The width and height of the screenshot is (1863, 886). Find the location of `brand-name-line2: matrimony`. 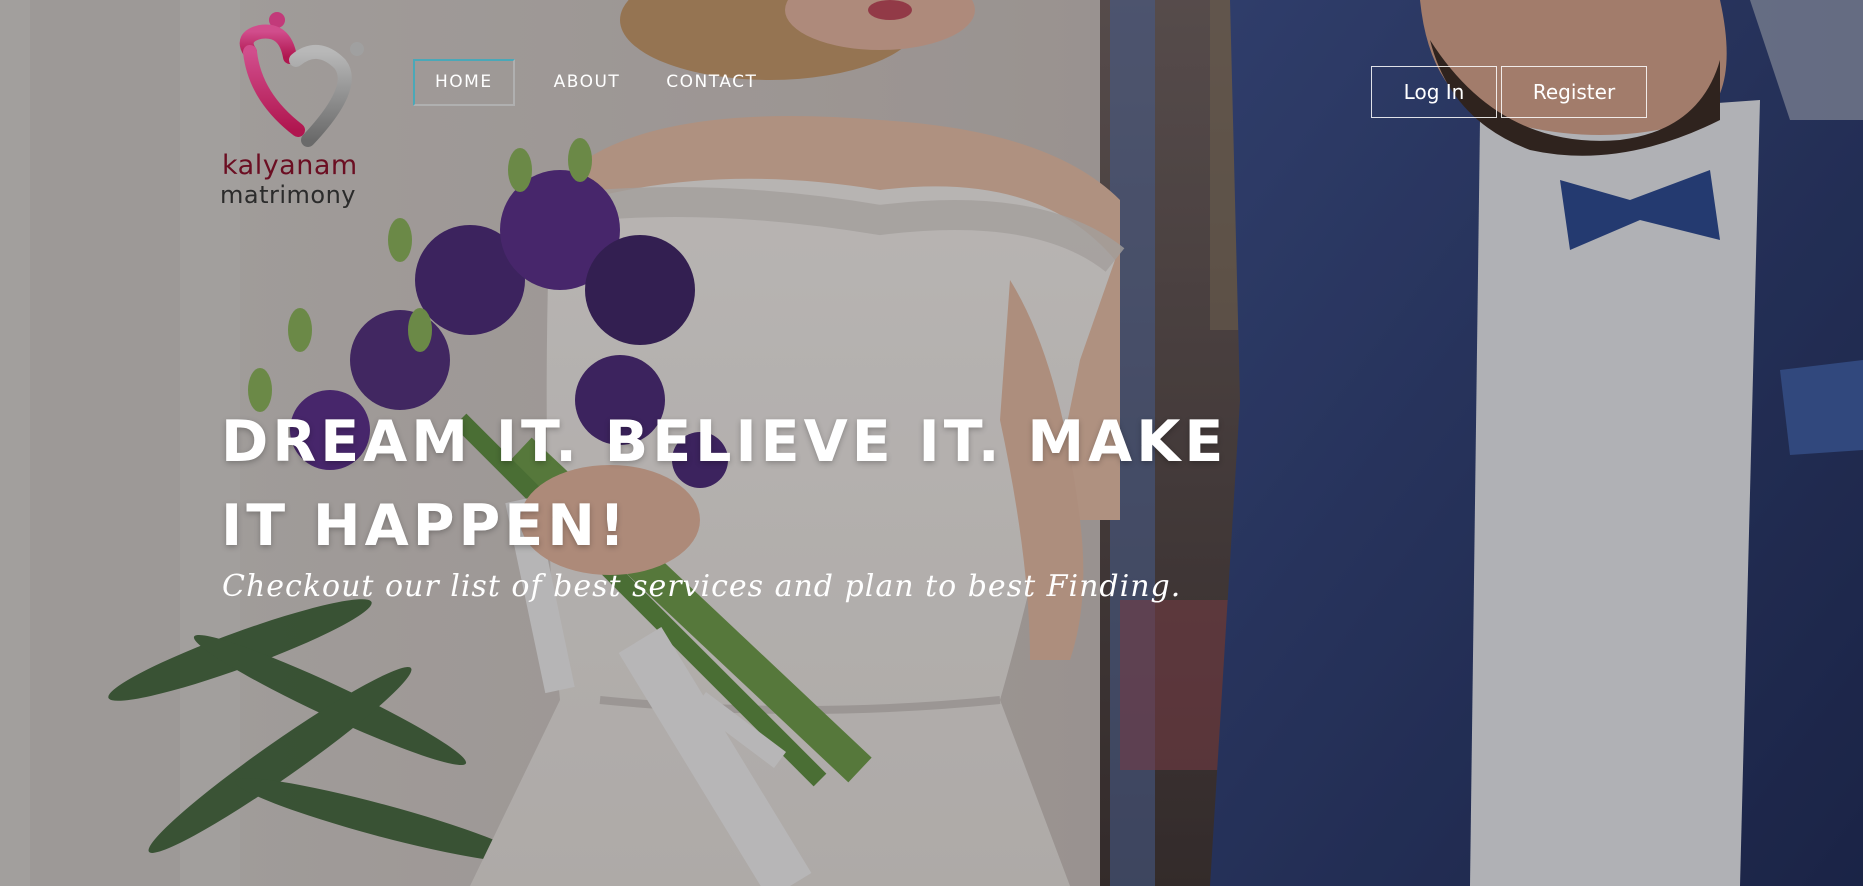

brand-name-line2: matrimony is located at coordinates (288, 195).